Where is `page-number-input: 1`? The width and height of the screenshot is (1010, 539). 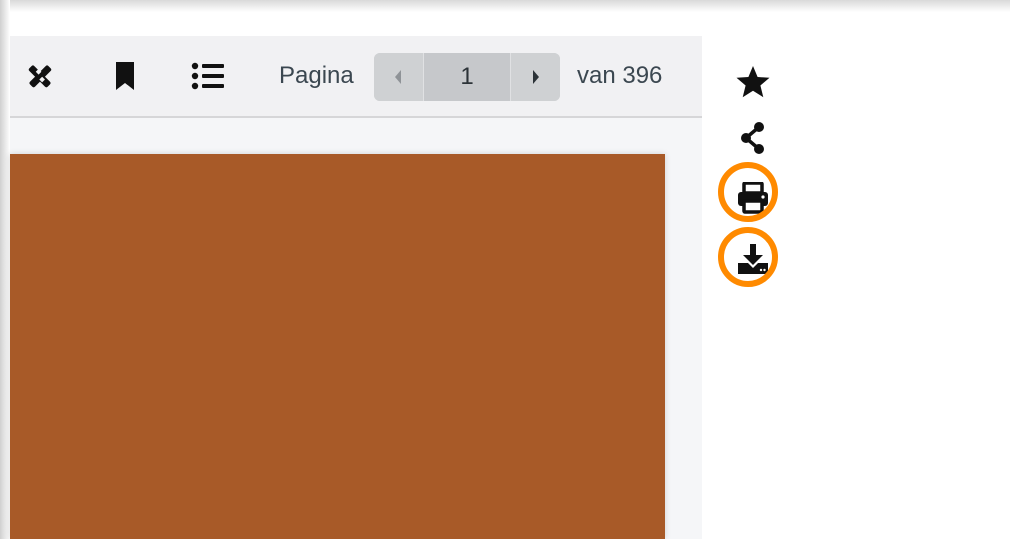
page-number-input: 1 is located at coordinates (467, 77).